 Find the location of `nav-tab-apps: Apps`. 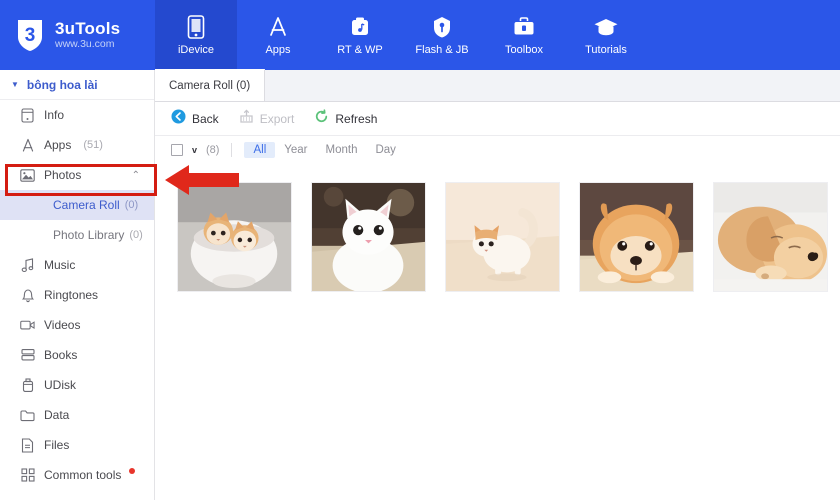

nav-tab-apps: Apps is located at coordinates (278, 35).